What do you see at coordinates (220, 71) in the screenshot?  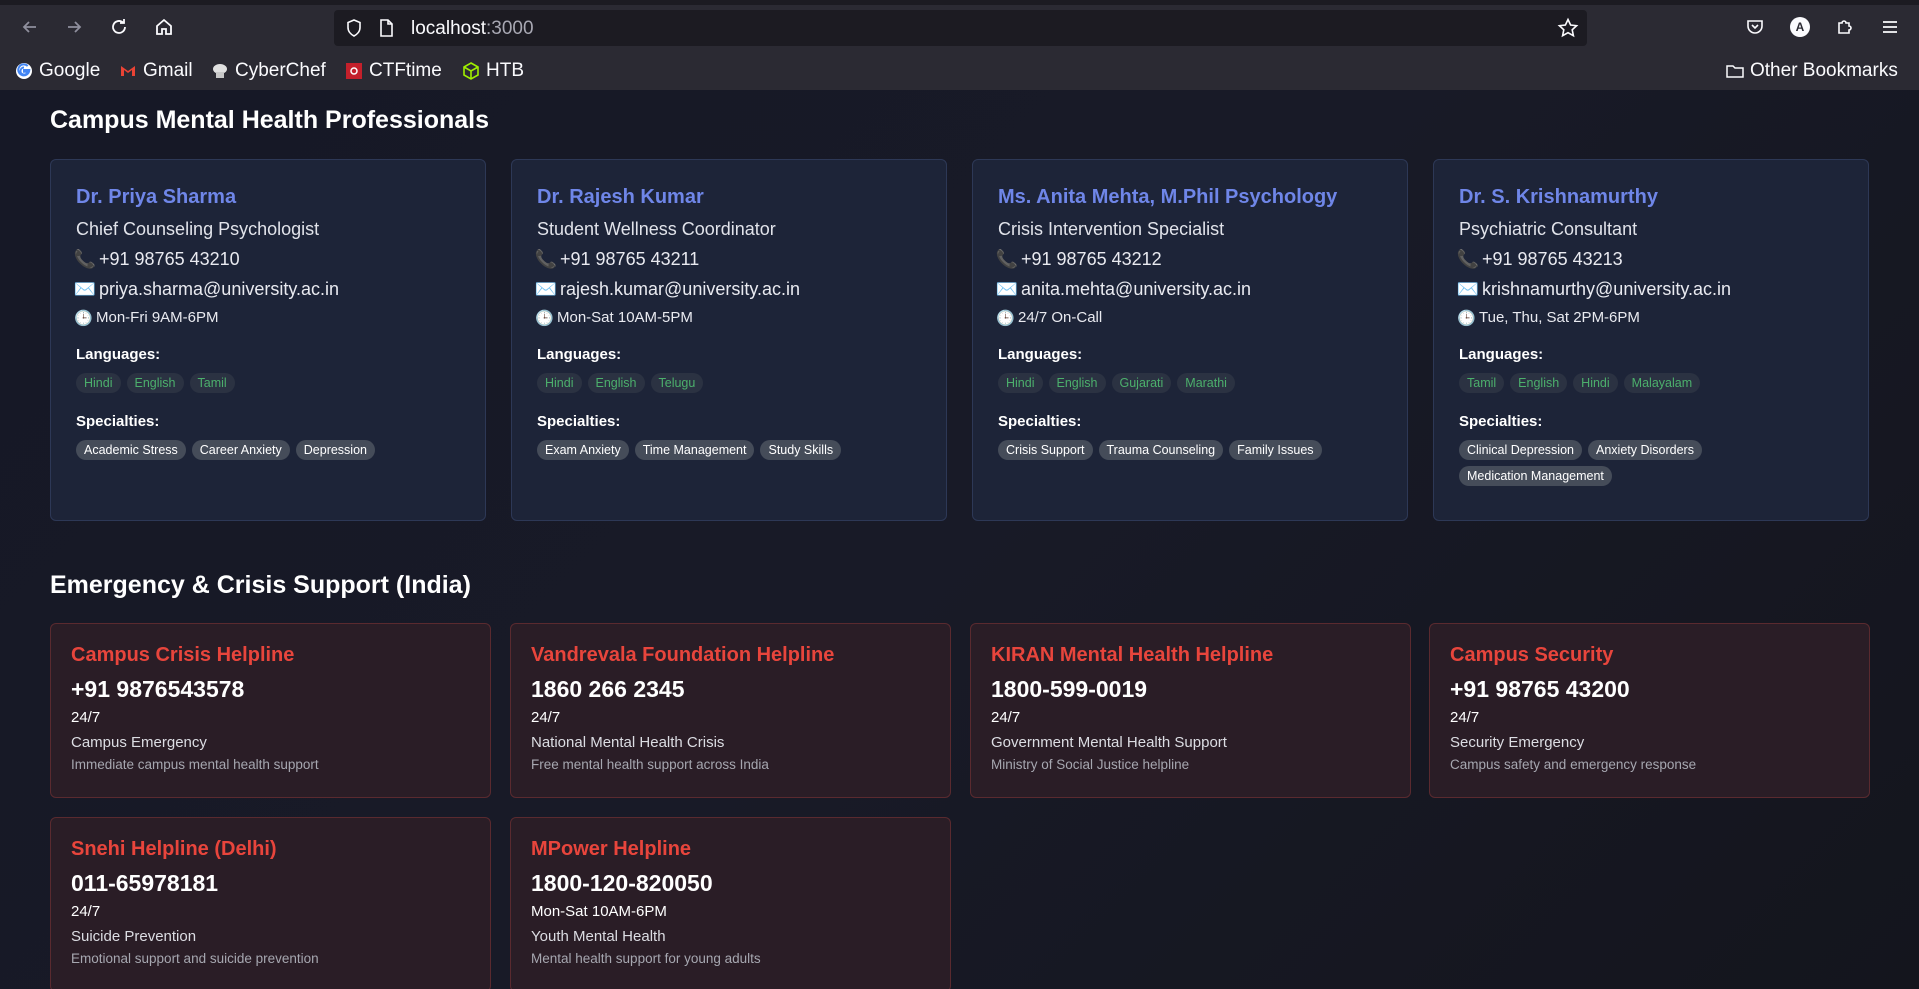 I see `cyberchef-icon` at bounding box center [220, 71].